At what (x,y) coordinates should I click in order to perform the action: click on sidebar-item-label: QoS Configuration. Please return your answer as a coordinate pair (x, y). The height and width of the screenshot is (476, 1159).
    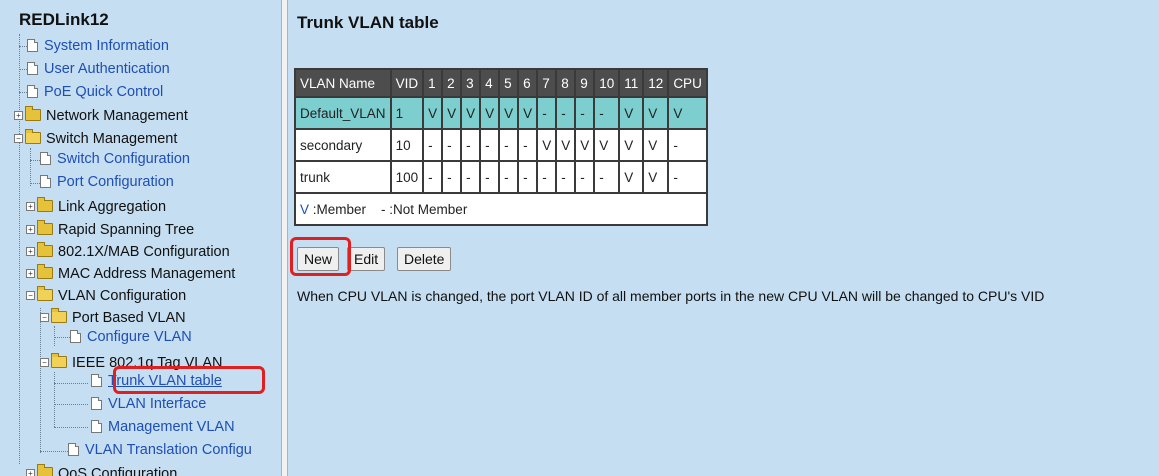
    Looking at the image, I should click on (118, 471).